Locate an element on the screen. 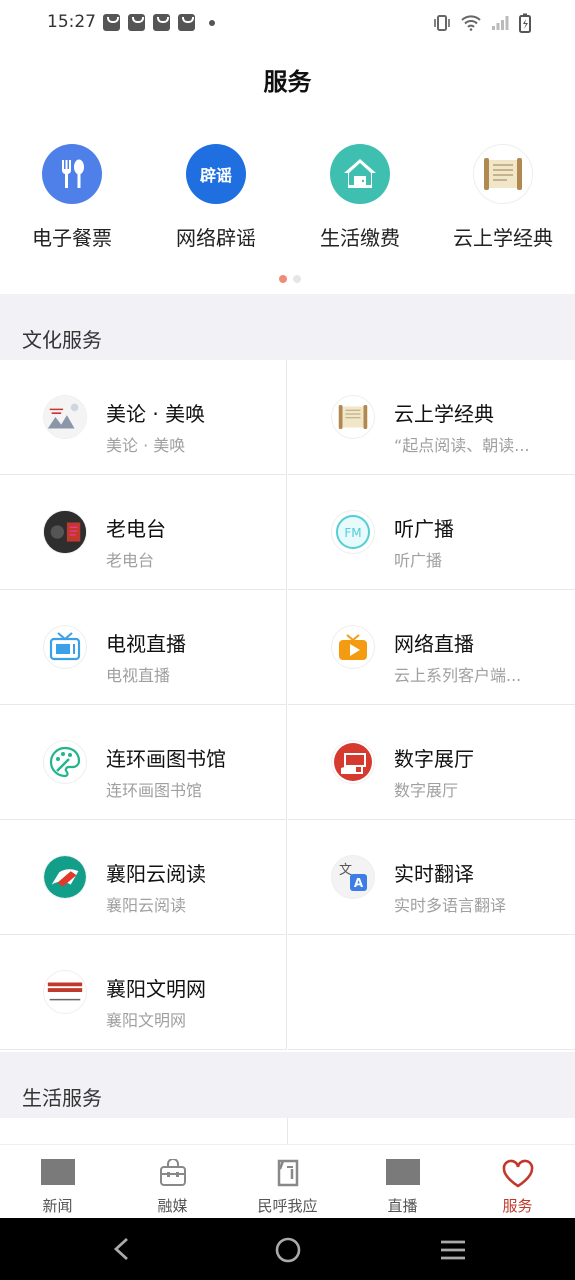 The image size is (575, 1280). service-title: 网络直播 is located at coordinates (434, 644).